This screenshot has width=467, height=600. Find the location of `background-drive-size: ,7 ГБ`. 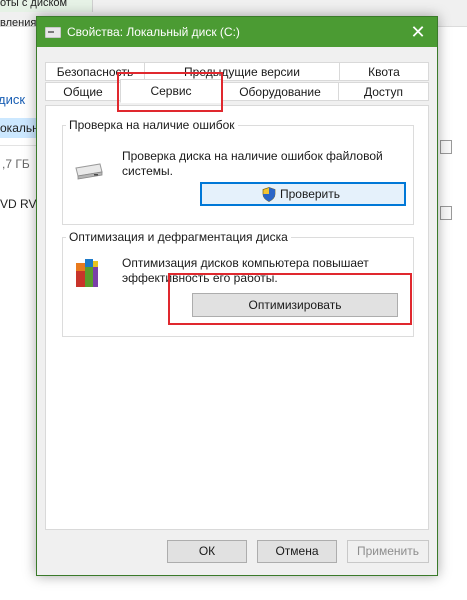

background-drive-size: ,7 ГБ is located at coordinates (16, 164).